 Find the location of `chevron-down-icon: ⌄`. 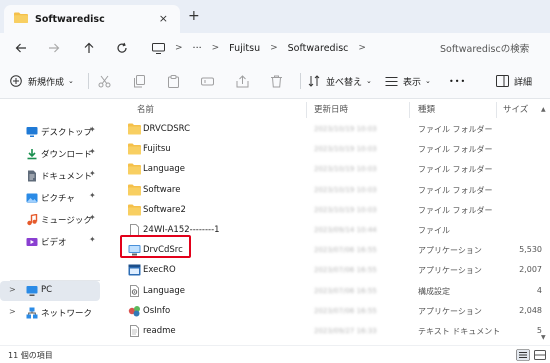

chevron-down-icon: ⌄ is located at coordinates (369, 81).